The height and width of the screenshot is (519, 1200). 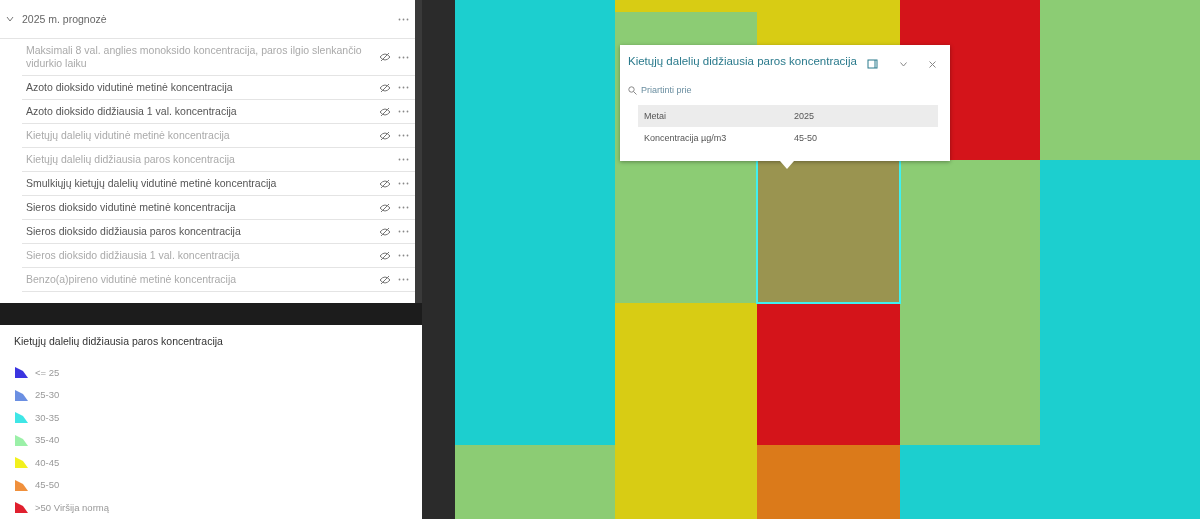 I want to click on legend-label: 40-45, so click(x=47, y=462).